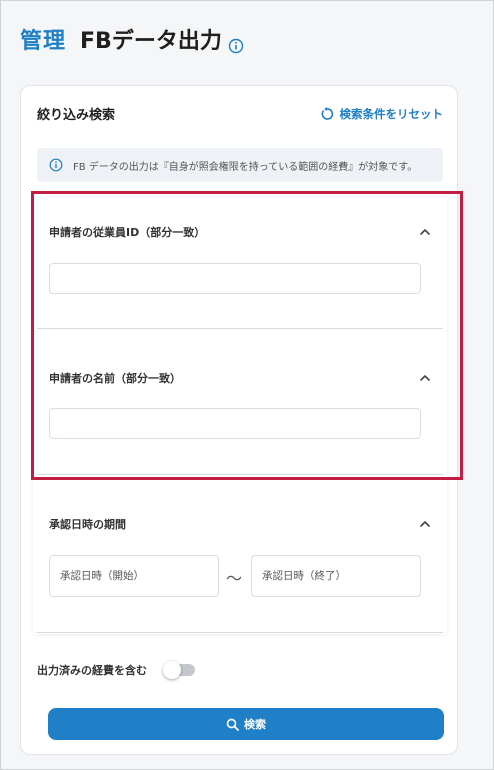  What do you see at coordinates (76, 115) in the screenshot?
I see `filter-panel-title: 絞り込み検索` at bounding box center [76, 115].